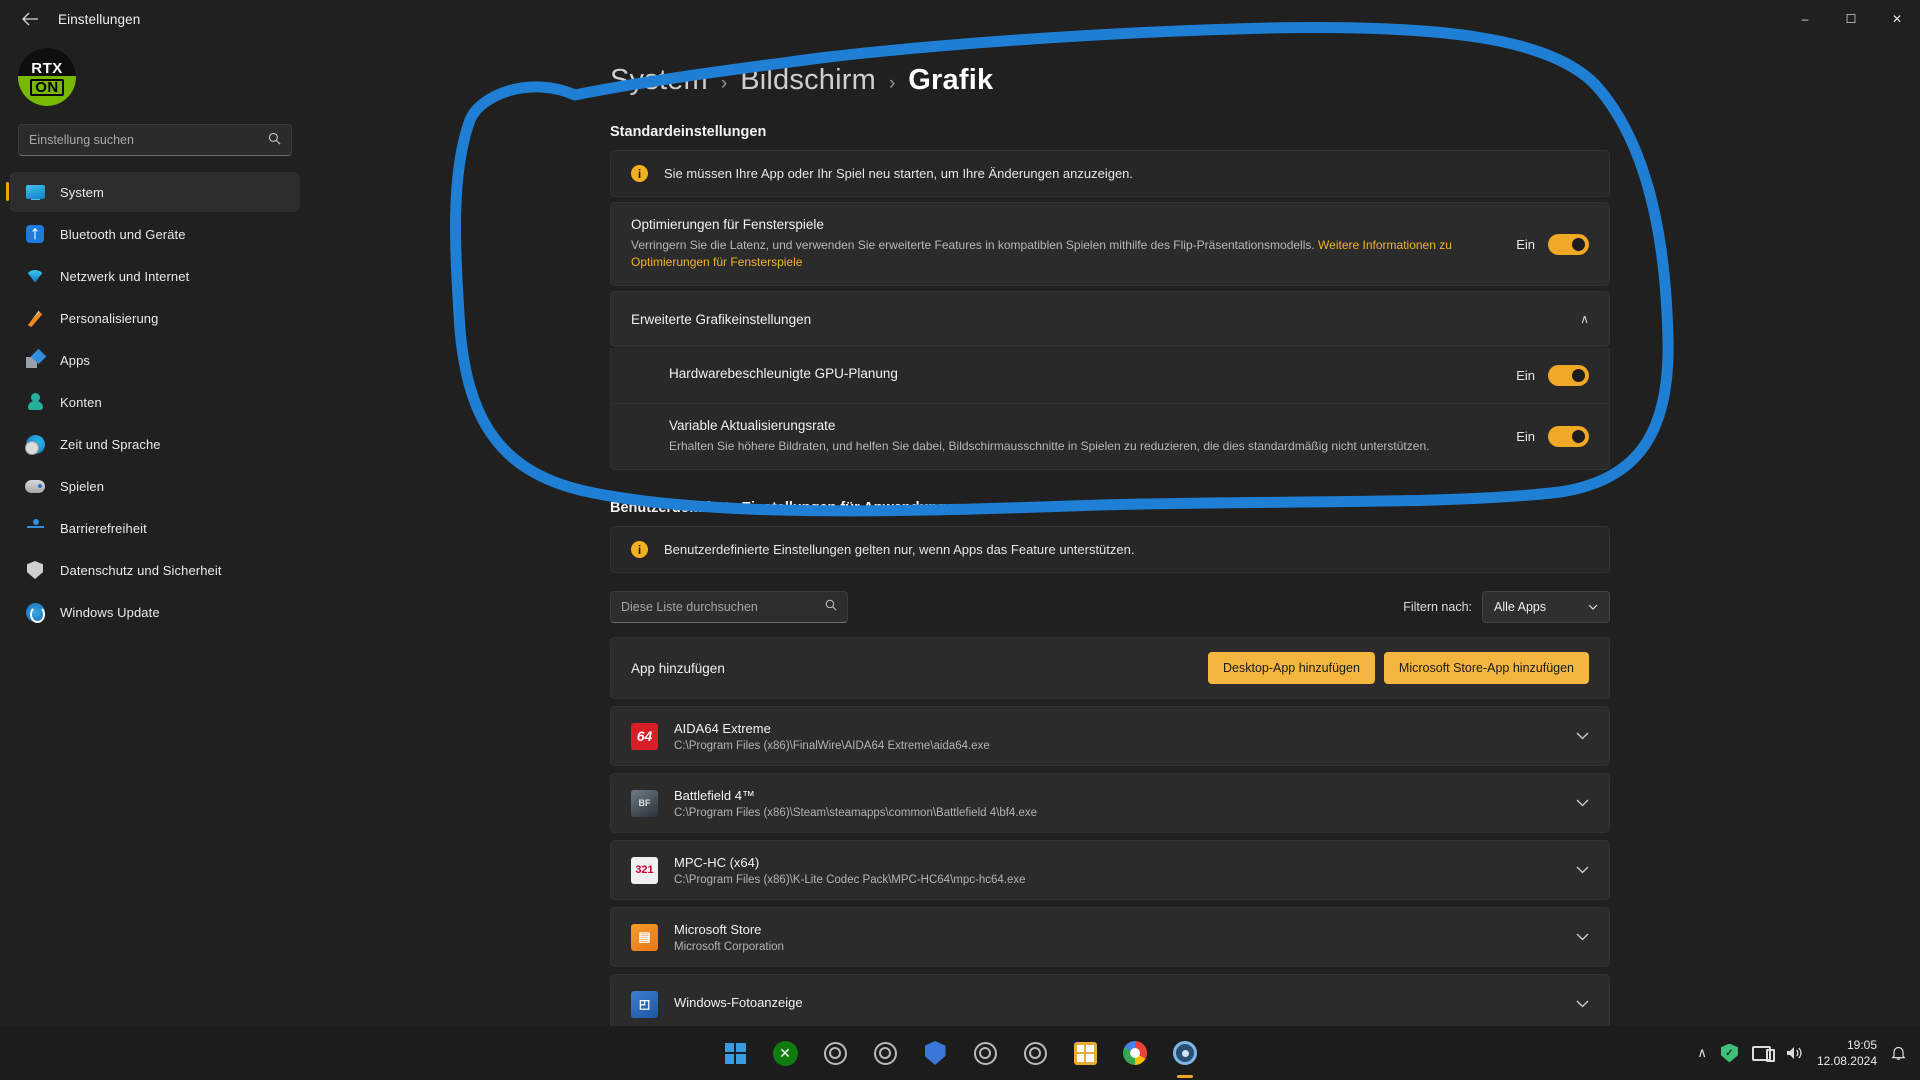 The height and width of the screenshot is (1080, 1920). Describe the element at coordinates (785, 1053) in the screenshot. I see `taskbar-item-xbox: ✕` at that location.